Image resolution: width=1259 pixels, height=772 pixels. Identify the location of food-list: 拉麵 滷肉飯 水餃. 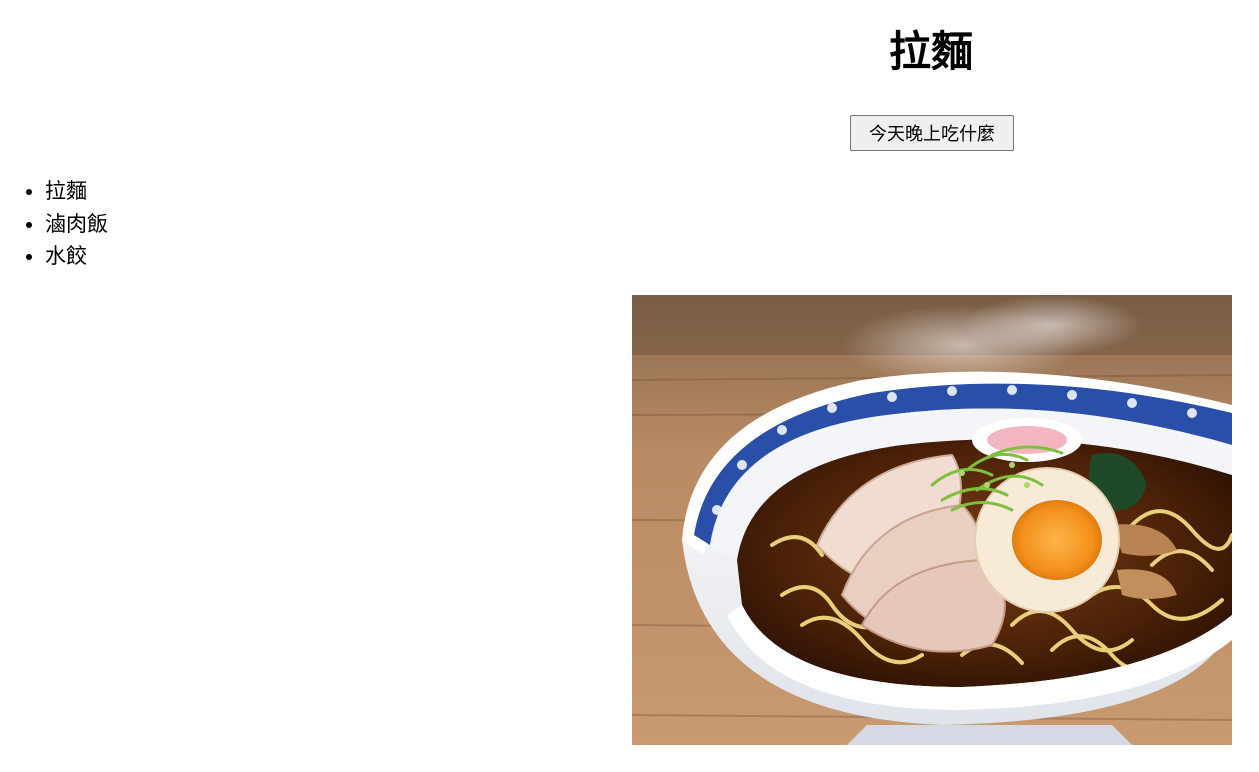
(54, 224).